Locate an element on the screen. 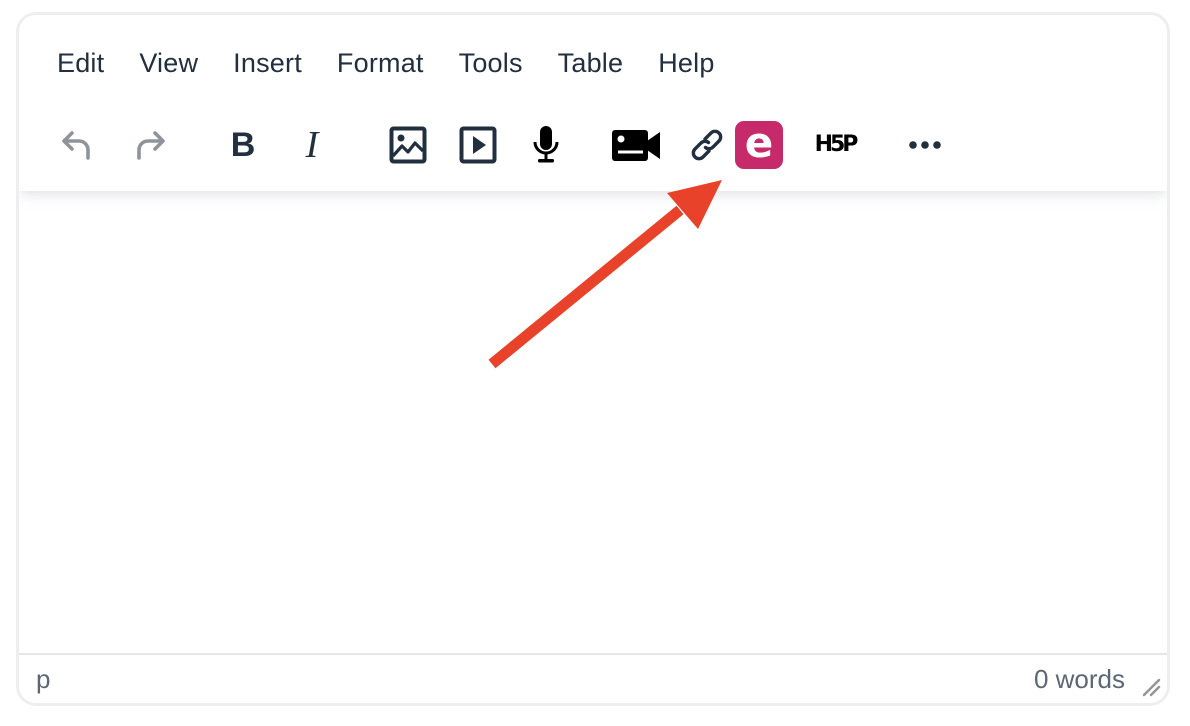  menu-help: Help is located at coordinates (686, 63).